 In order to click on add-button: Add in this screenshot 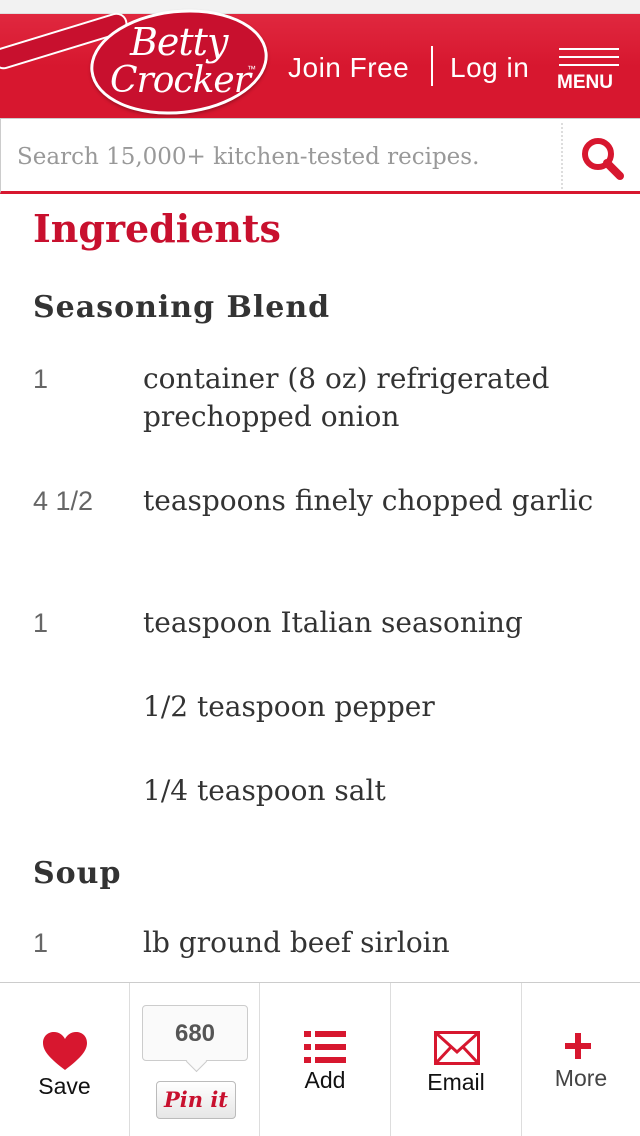, I will do `click(325, 1059)`.